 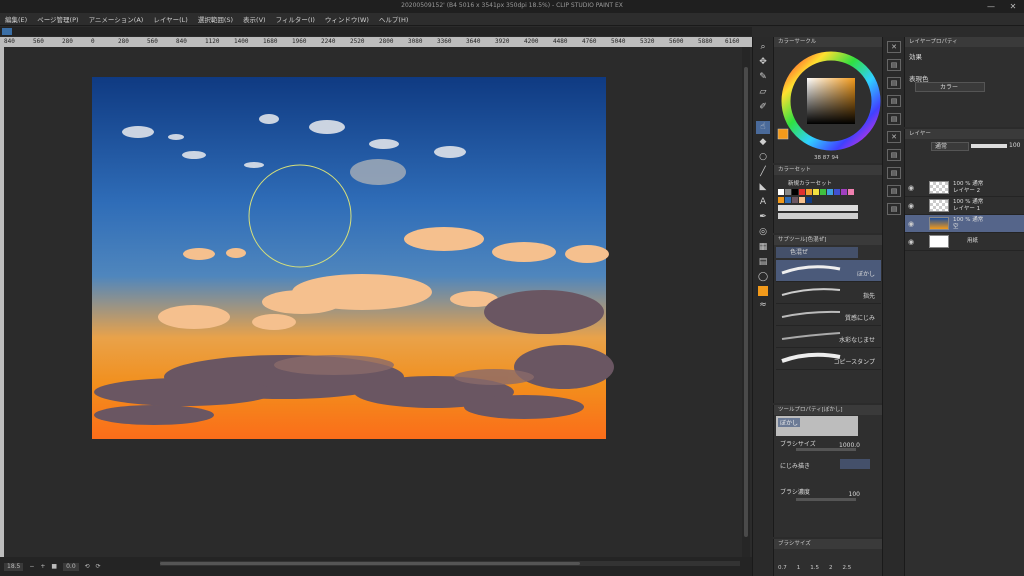 What do you see at coordinates (828, 271) in the screenshot?
I see `brush-blur: ぼかし` at bounding box center [828, 271].